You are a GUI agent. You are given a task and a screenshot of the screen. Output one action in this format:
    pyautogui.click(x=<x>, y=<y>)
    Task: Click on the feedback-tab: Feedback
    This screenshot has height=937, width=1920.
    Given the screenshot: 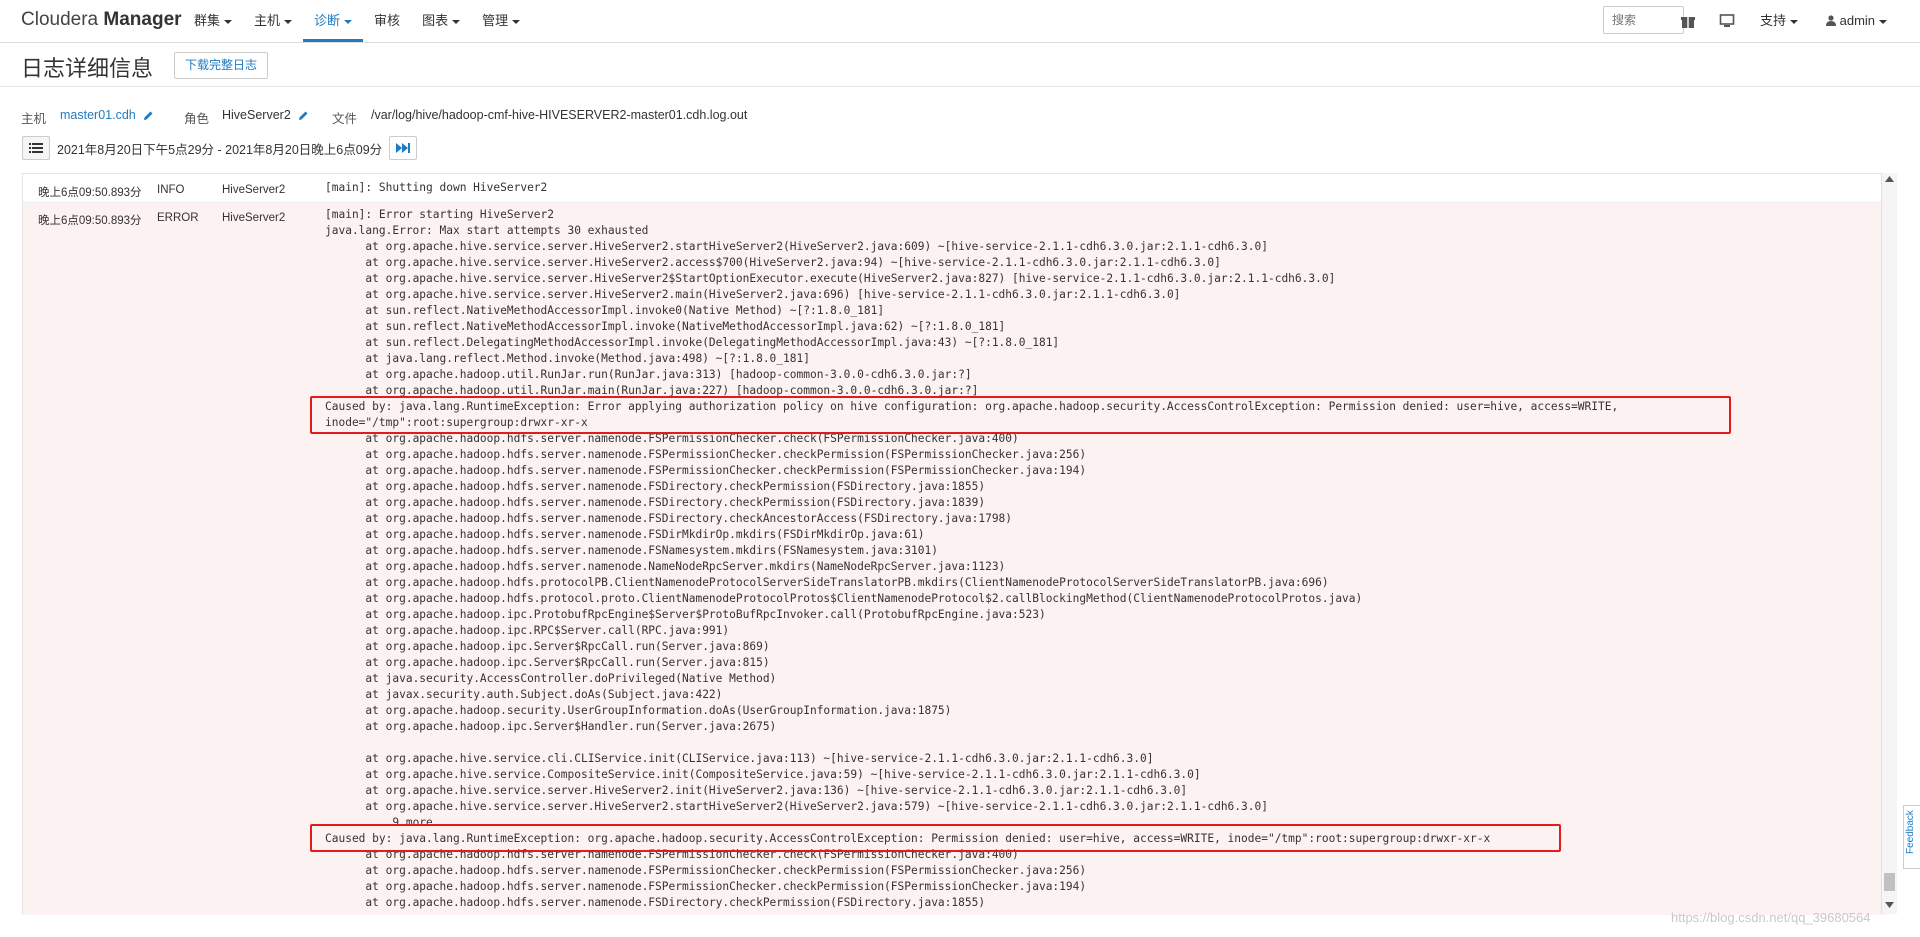 What is the action you would take?
    pyautogui.click(x=1911, y=837)
    